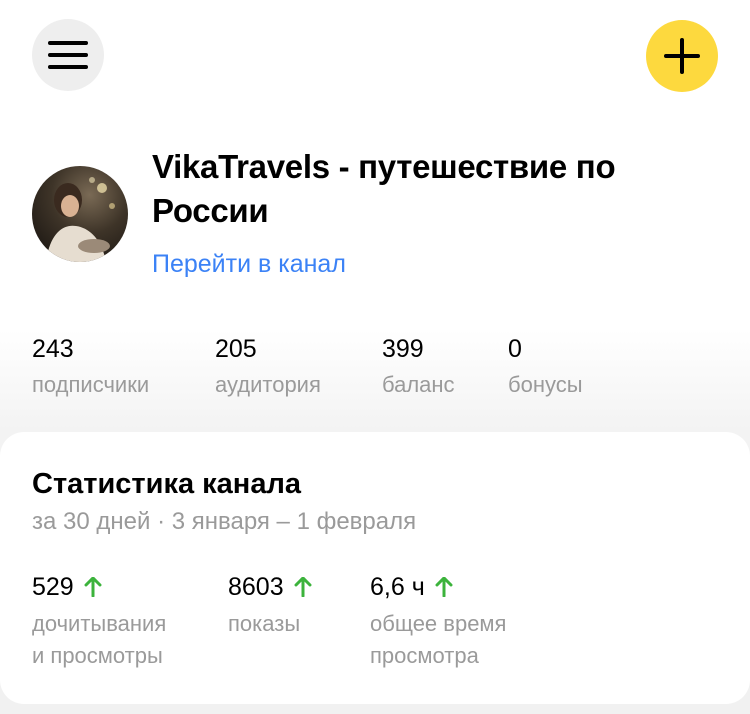  I want to click on add-button, so click(682, 56).